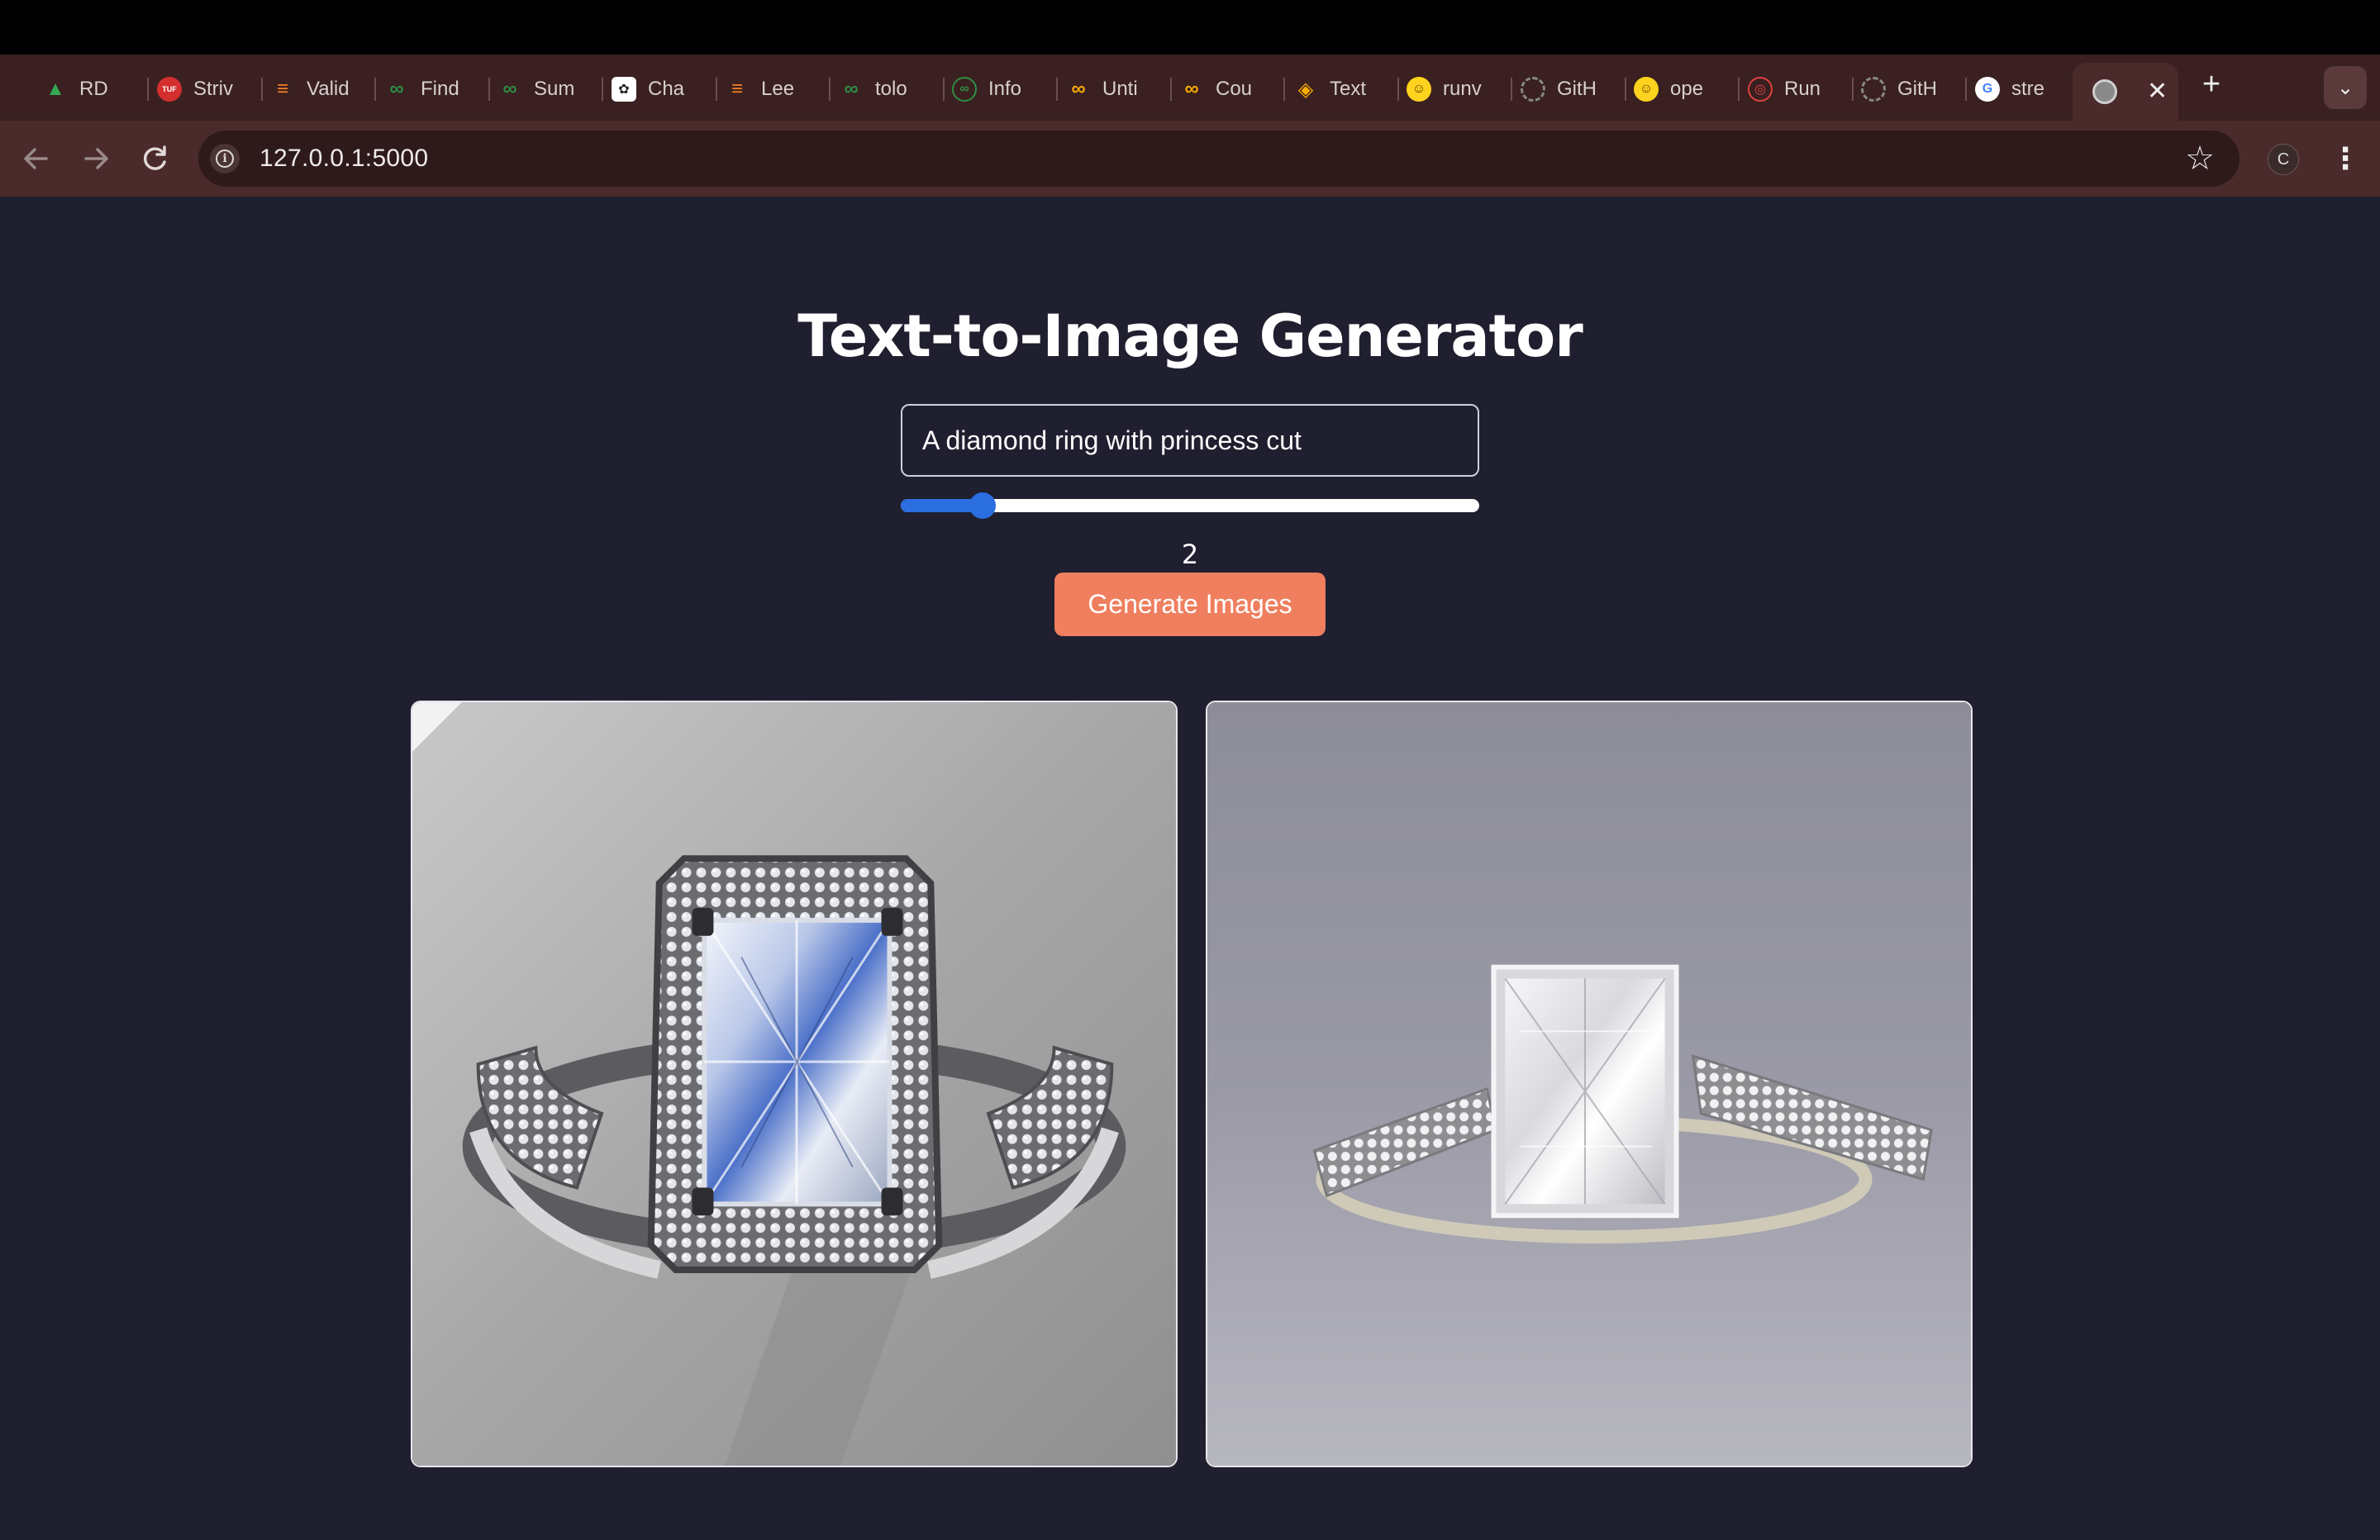 This screenshot has height=1540, width=2380. I want to click on tab-label: RD, so click(93, 89).